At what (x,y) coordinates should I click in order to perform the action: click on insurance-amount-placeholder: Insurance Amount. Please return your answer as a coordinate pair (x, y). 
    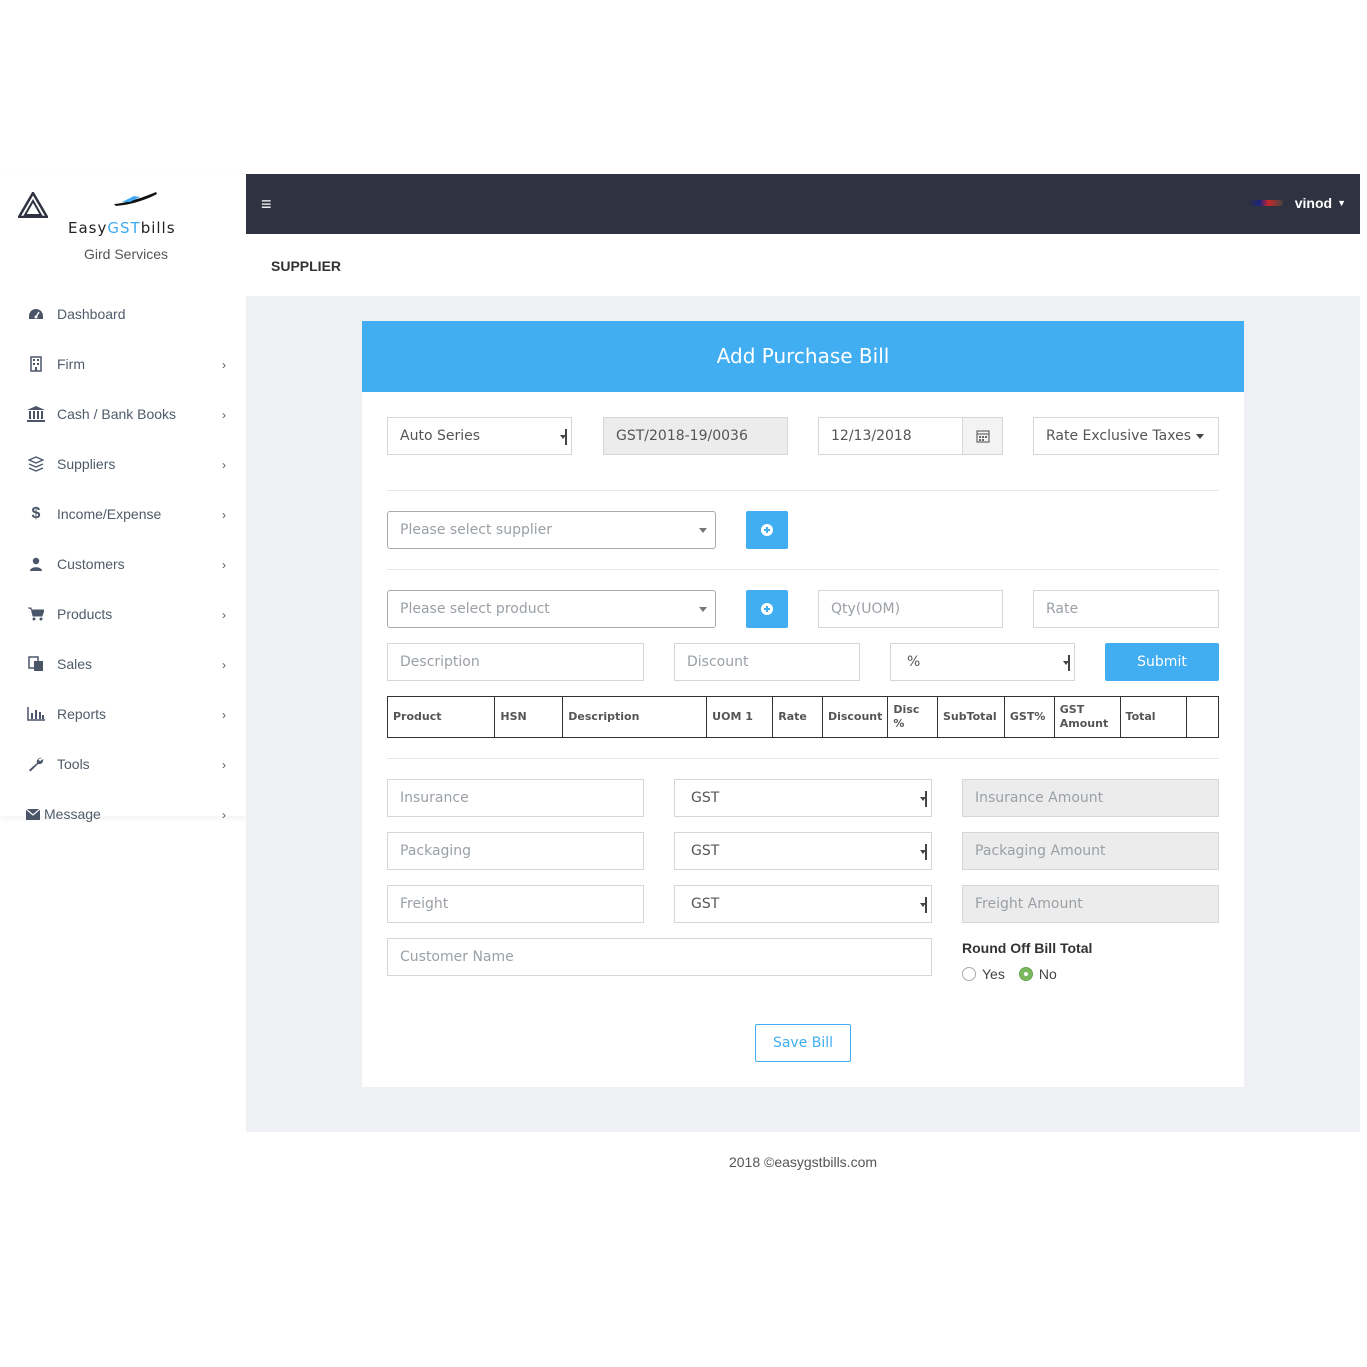
    Looking at the image, I should click on (1039, 798).